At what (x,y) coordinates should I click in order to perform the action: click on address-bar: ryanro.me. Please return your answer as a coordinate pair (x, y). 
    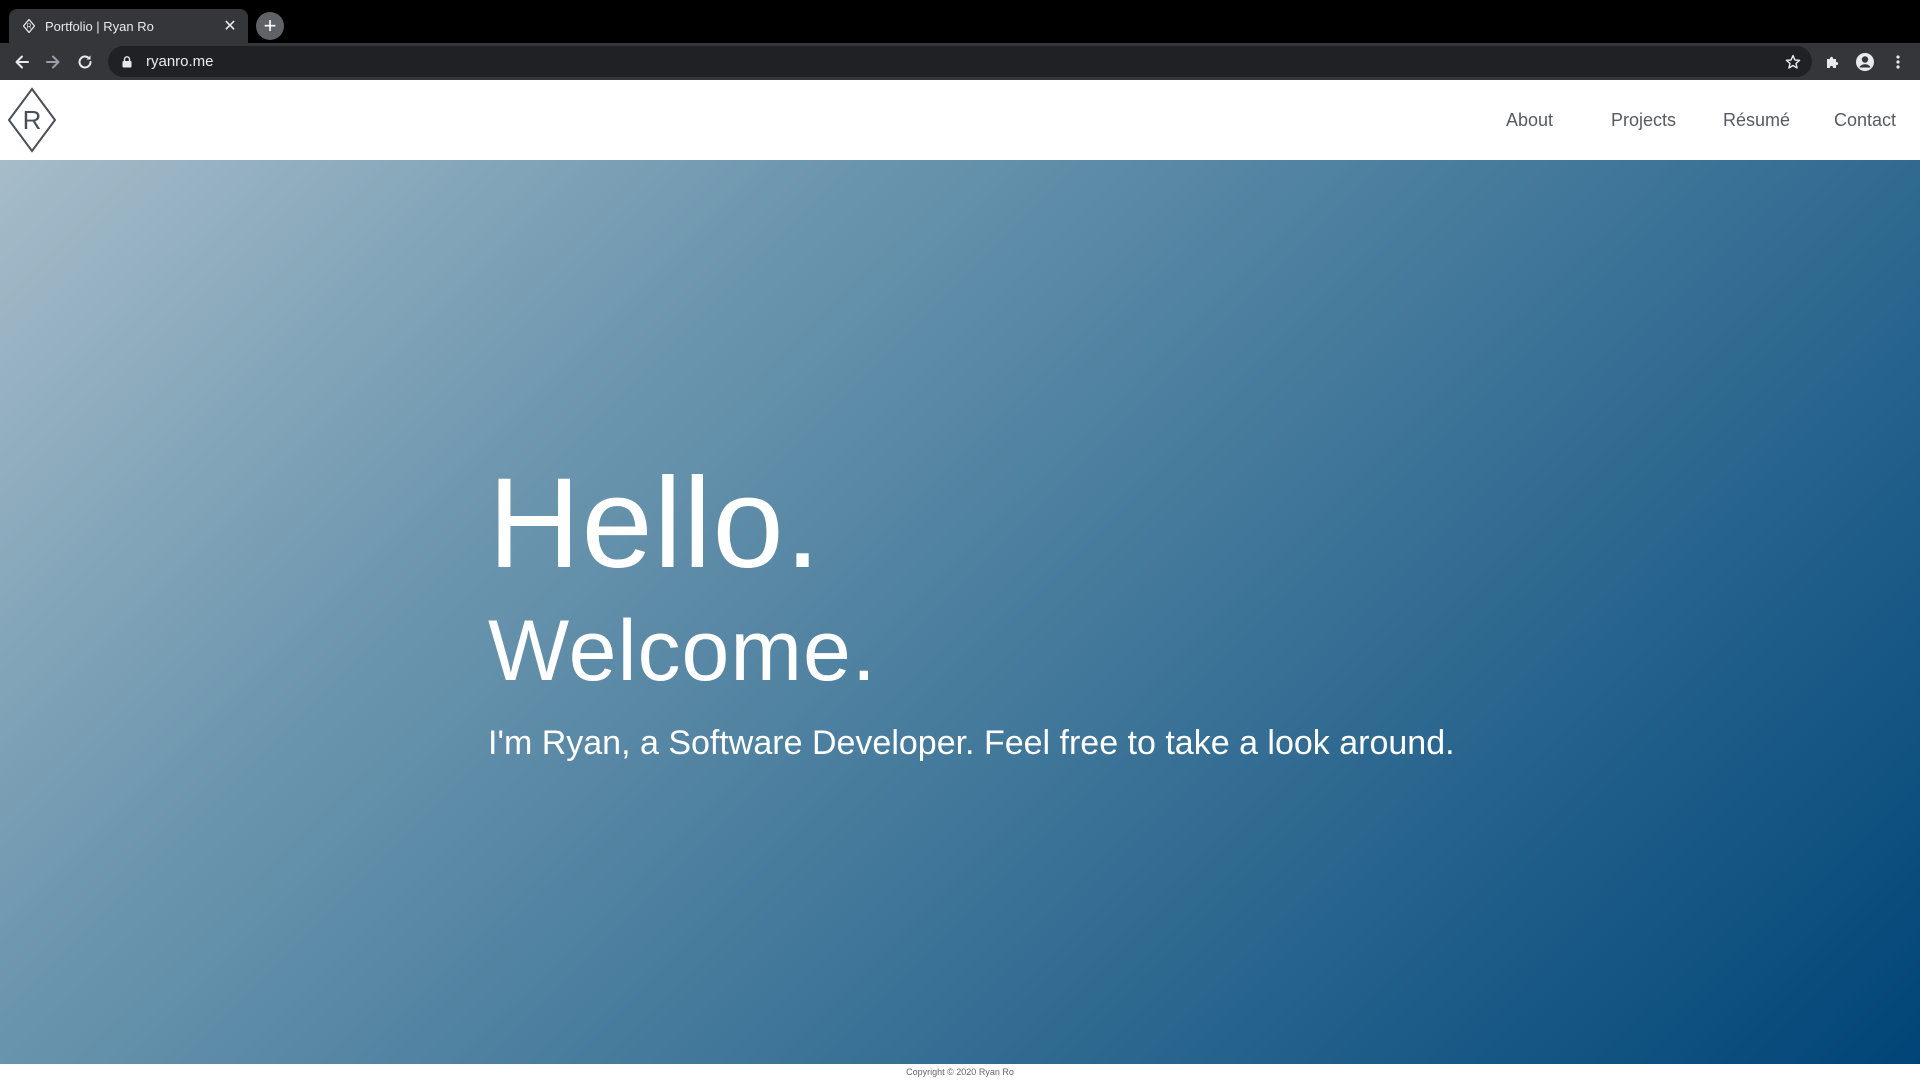
    Looking at the image, I should click on (960, 61).